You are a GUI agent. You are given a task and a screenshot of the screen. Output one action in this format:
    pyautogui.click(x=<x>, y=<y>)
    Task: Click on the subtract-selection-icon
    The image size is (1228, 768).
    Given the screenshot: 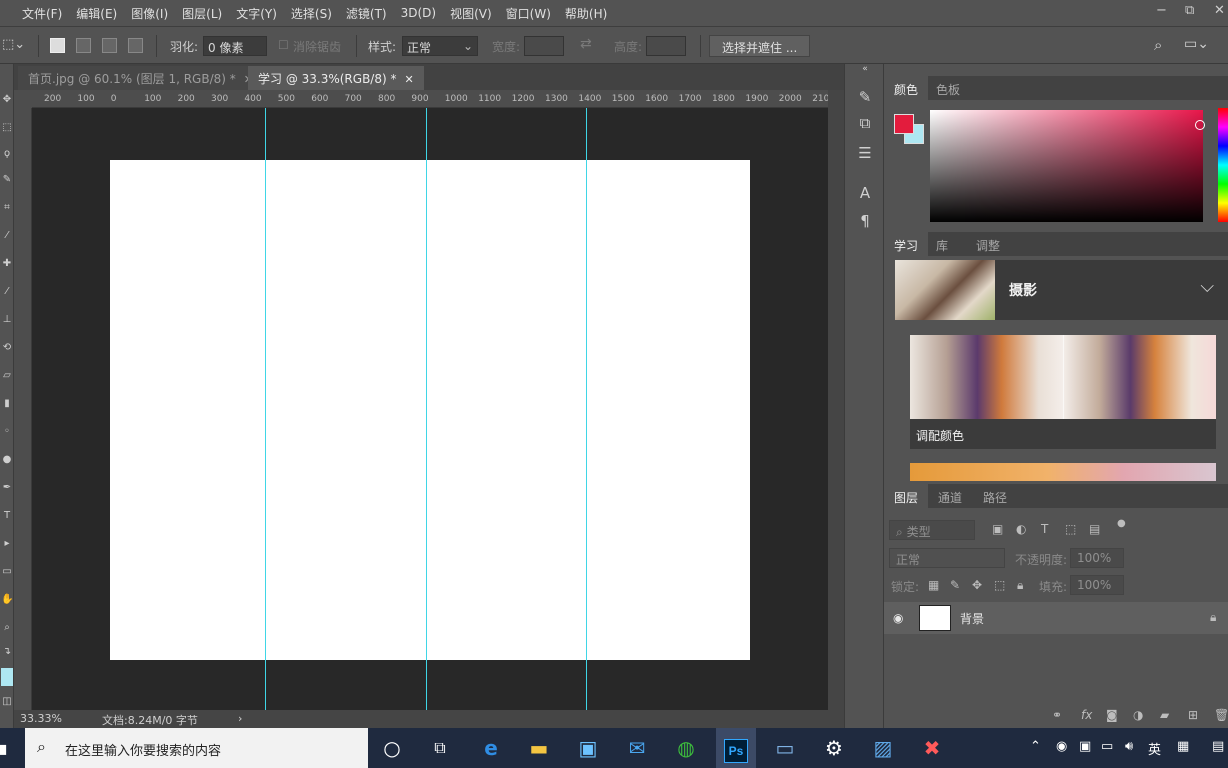 What is the action you would take?
    pyautogui.click(x=109, y=45)
    